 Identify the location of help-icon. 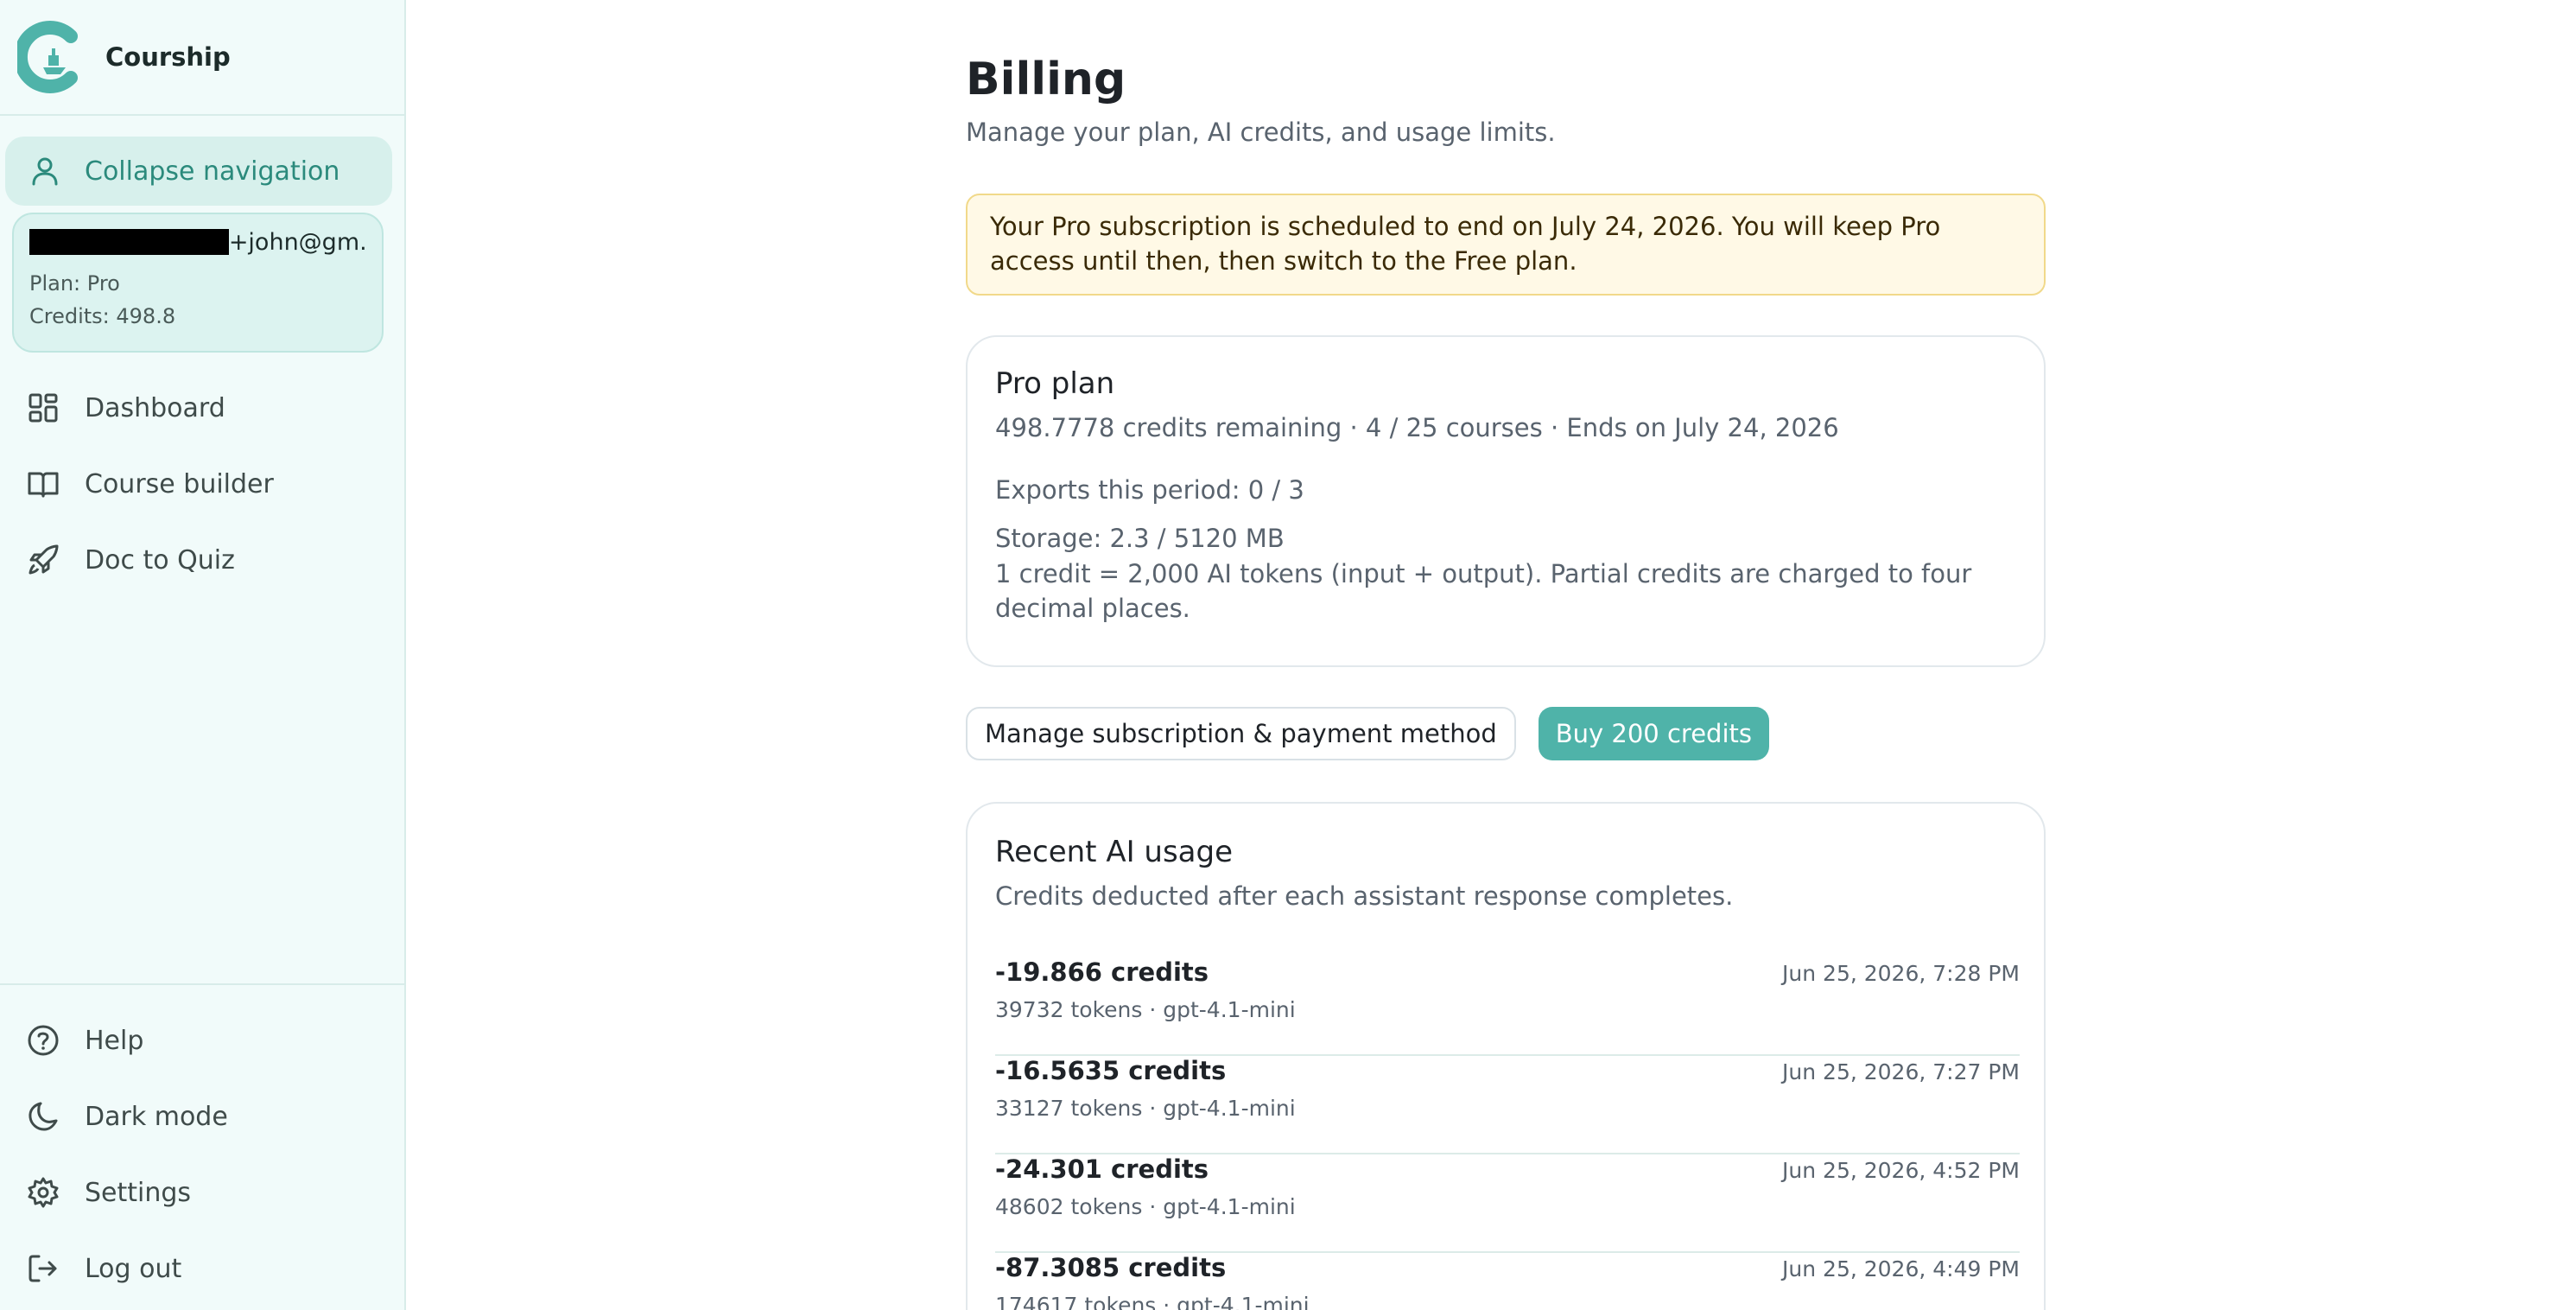
(43, 1040).